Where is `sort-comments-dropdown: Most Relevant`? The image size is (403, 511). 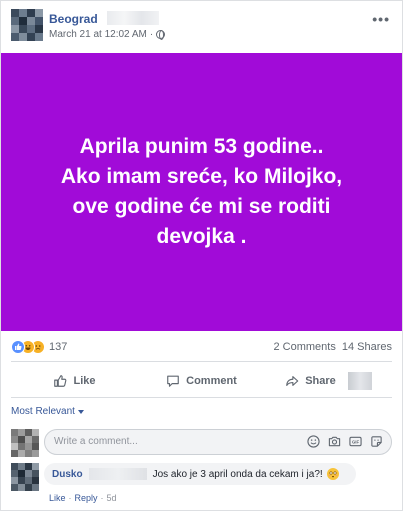 sort-comments-dropdown: Most Relevant is located at coordinates (47, 411).